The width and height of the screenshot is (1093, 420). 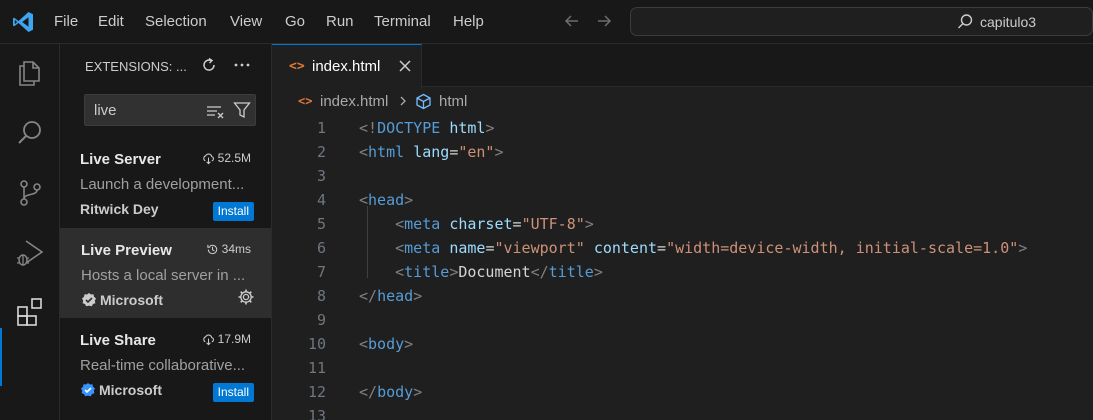 I want to click on line-number: 8, so click(x=321, y=296).